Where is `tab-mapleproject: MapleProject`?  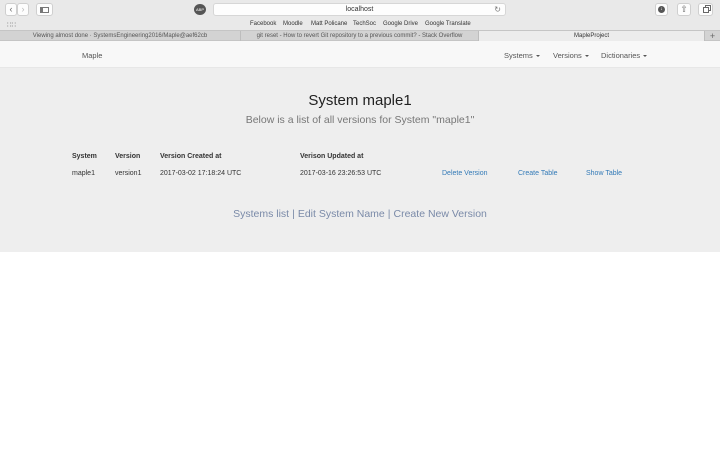 tab-mapleproject: MapleProject is located at coordinates (592, 36).